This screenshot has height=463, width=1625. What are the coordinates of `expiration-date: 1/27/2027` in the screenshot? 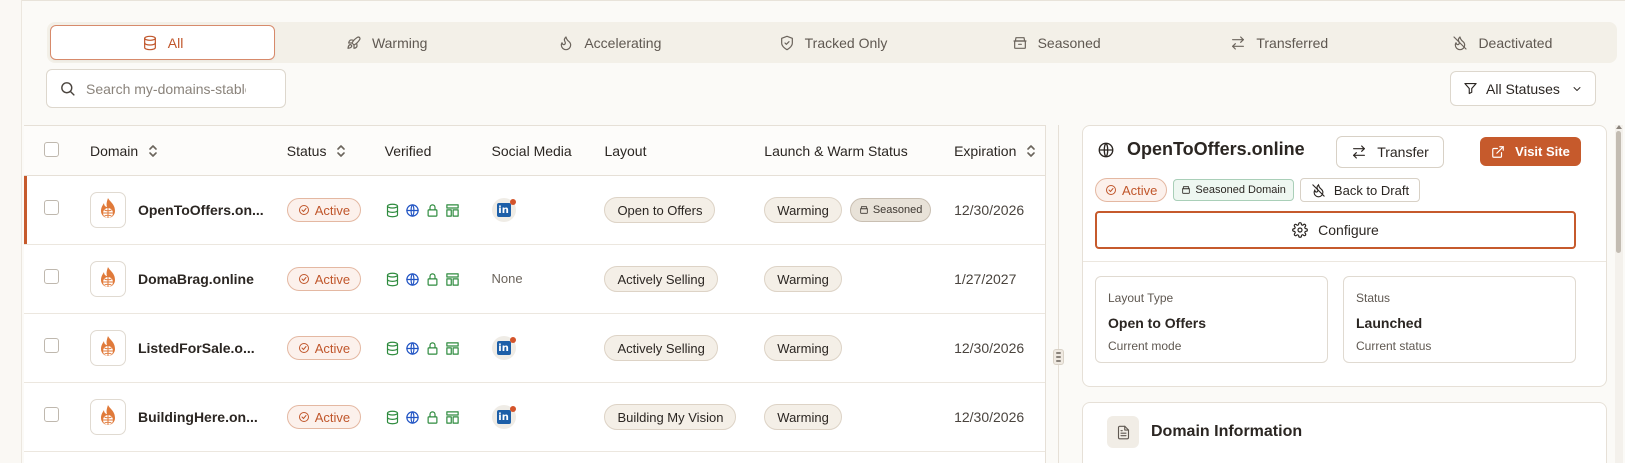 It's located at (985, 279).